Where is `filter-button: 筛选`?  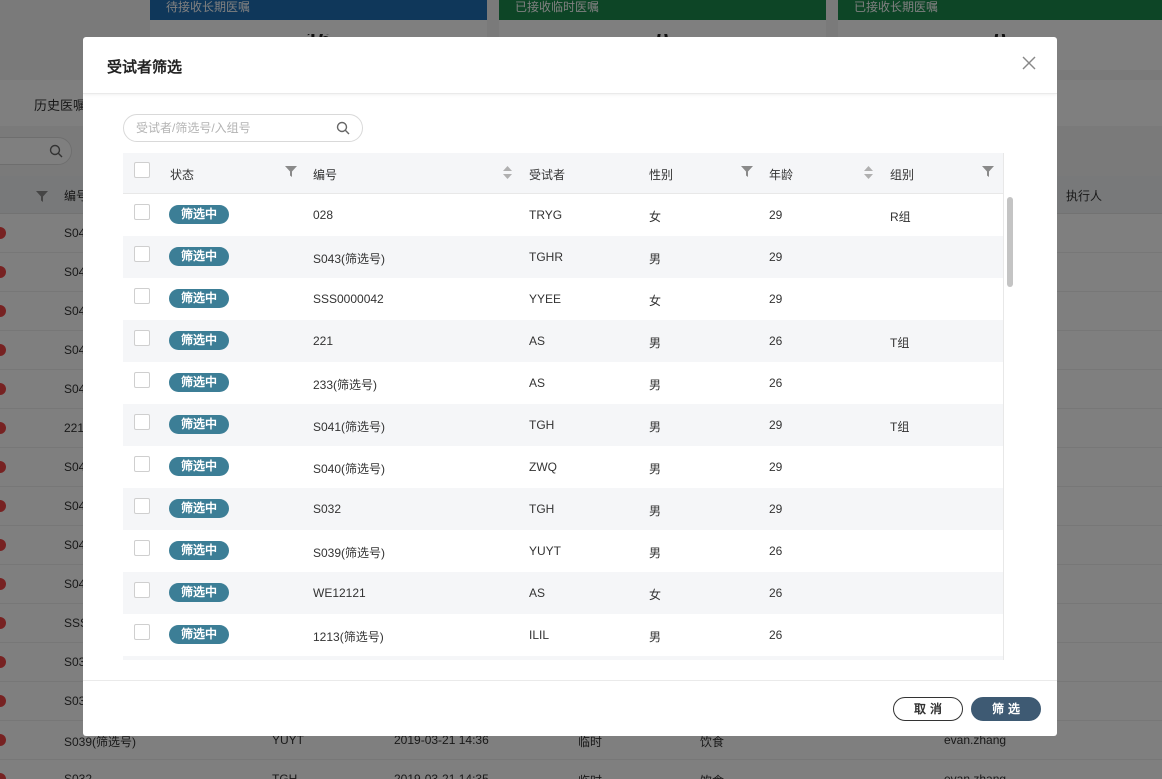
filter-button: 筛选 is located at coordinates (1006, 709).